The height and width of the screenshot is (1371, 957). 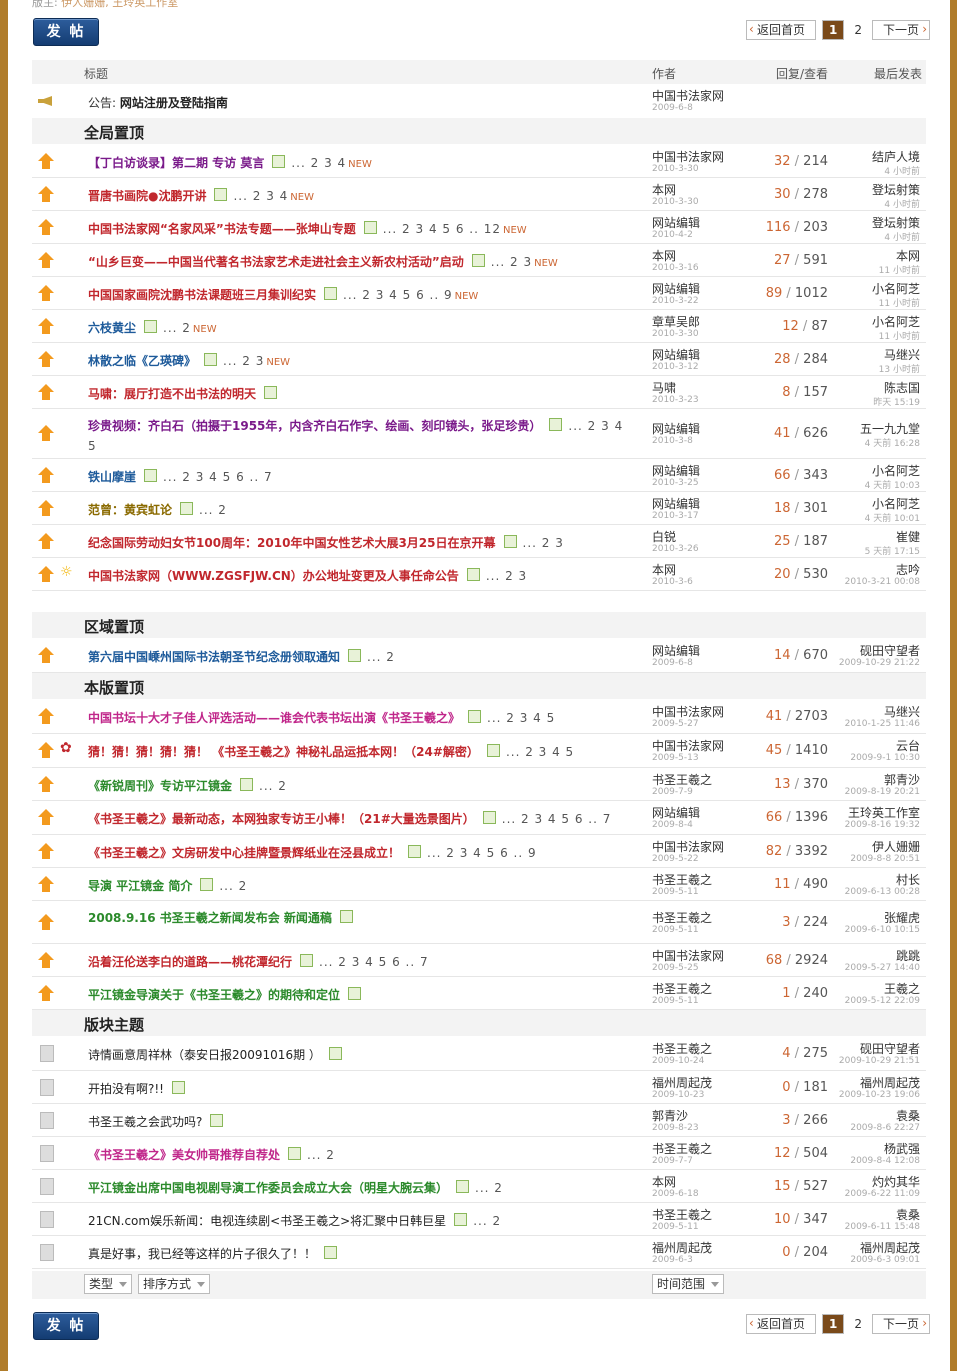 What do you see at coordinates (902, 388) in the screenshot?
I see `last-poster-link: 陈志国` at bounding box center [902, 388].